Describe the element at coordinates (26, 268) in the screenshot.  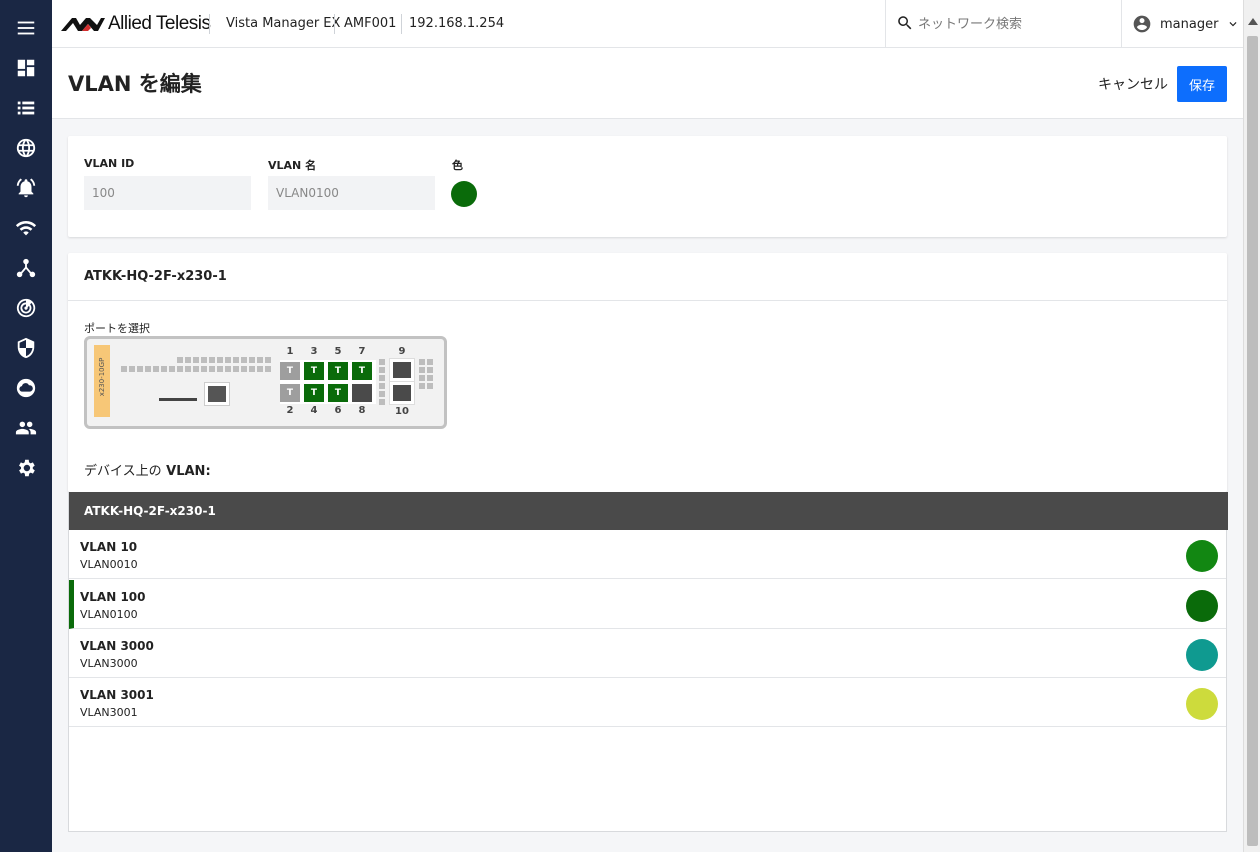
I see `topology-icon` at that location.